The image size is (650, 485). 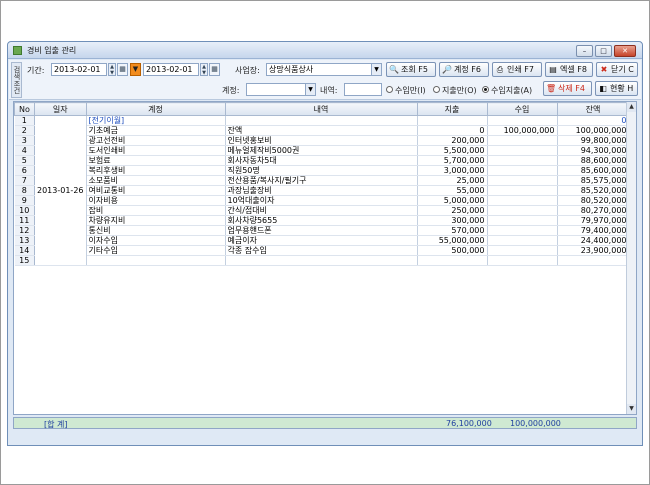 I want to click on expense-cell: 55,000,000, so click(x=452, y=240).